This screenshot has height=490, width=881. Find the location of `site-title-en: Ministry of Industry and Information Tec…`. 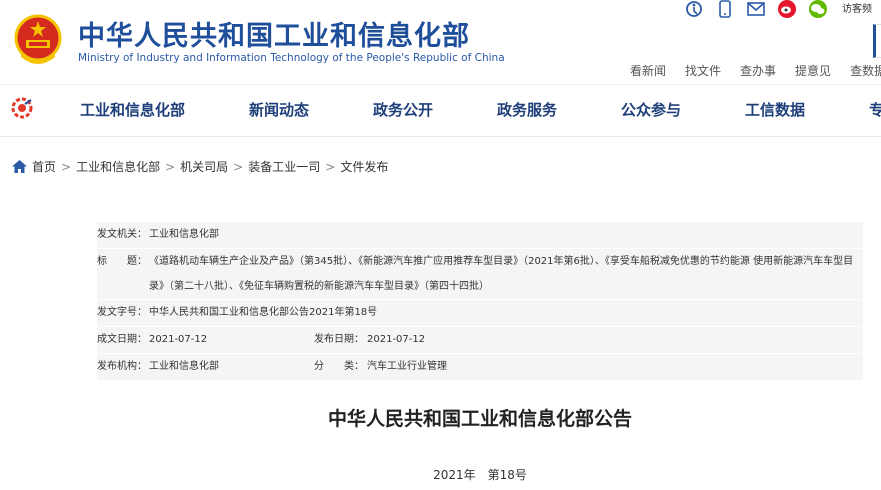

site-title-en: Ministry of Industry and Information Tec… is located at coordinates (291, 58).